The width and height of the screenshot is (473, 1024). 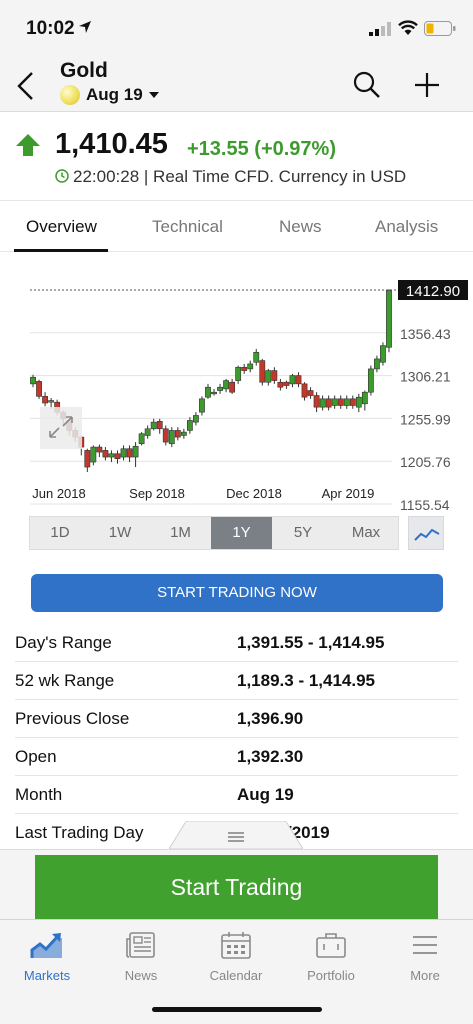 What do you see at coordinates (50, 28) in the screenshot?
I see `status-time: 10:02` at bounding box center [50, 28].